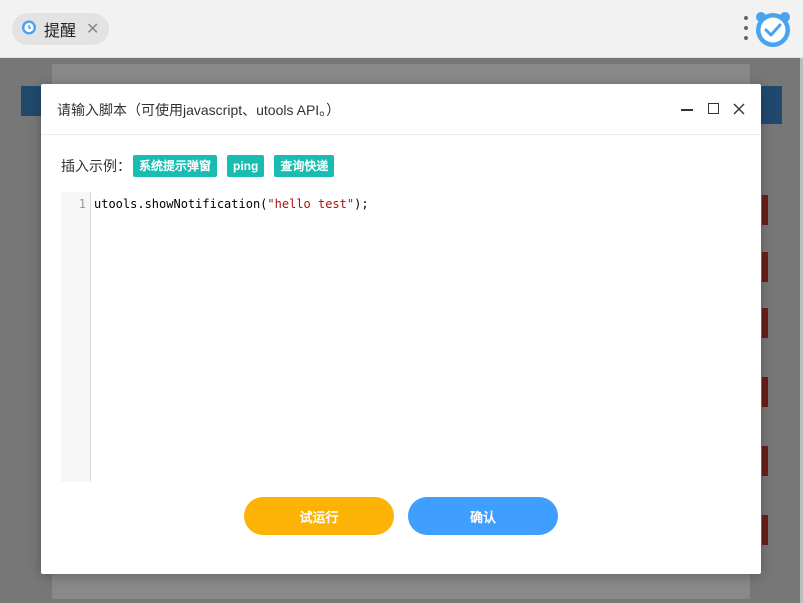 The width and height of the screenshot is (803, 603). Describe the element at coordinates (60, 31) in the screenshot. I see `tab-label: 提醒` at that location.